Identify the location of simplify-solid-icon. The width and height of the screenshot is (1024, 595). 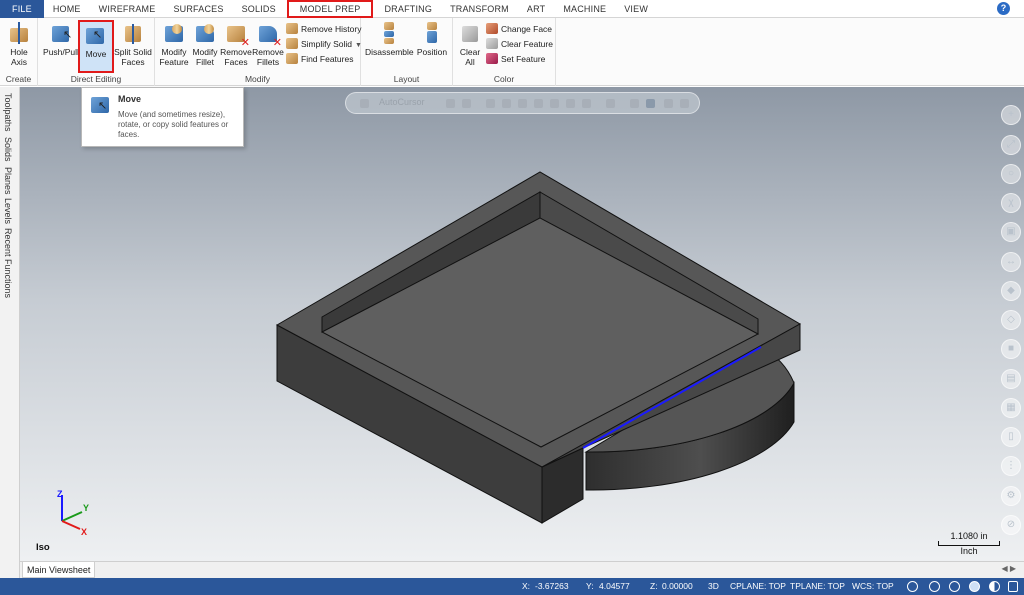
(292, 43).